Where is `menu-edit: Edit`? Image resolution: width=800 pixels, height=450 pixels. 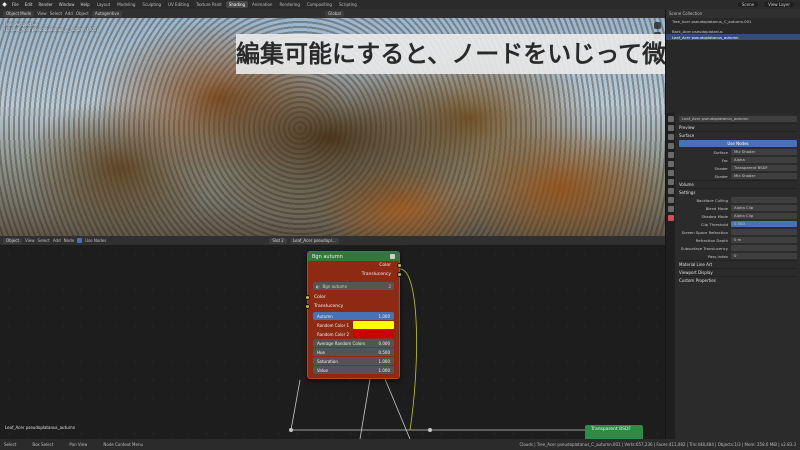
menu-edit: Edit is located at coordinates (29, 4).